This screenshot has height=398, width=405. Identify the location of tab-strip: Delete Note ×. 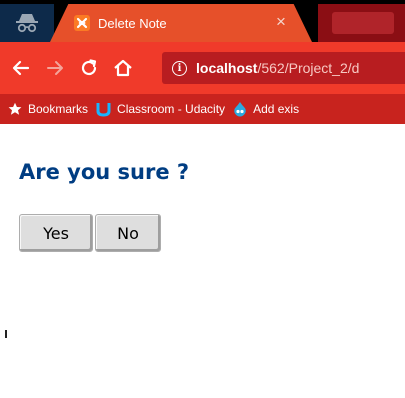
(202, 21).